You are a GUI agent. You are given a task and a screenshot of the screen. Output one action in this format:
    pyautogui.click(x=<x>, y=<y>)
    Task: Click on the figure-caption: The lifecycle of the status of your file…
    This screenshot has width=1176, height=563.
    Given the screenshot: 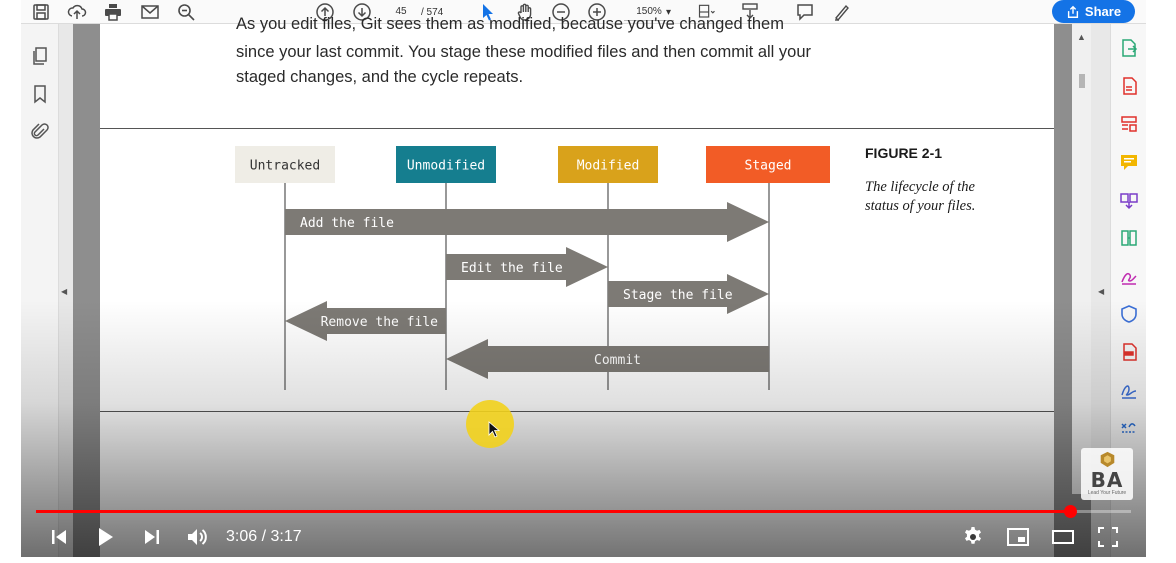 What is the action you would take?
    pyautogui.click(x=920, y=196)
    